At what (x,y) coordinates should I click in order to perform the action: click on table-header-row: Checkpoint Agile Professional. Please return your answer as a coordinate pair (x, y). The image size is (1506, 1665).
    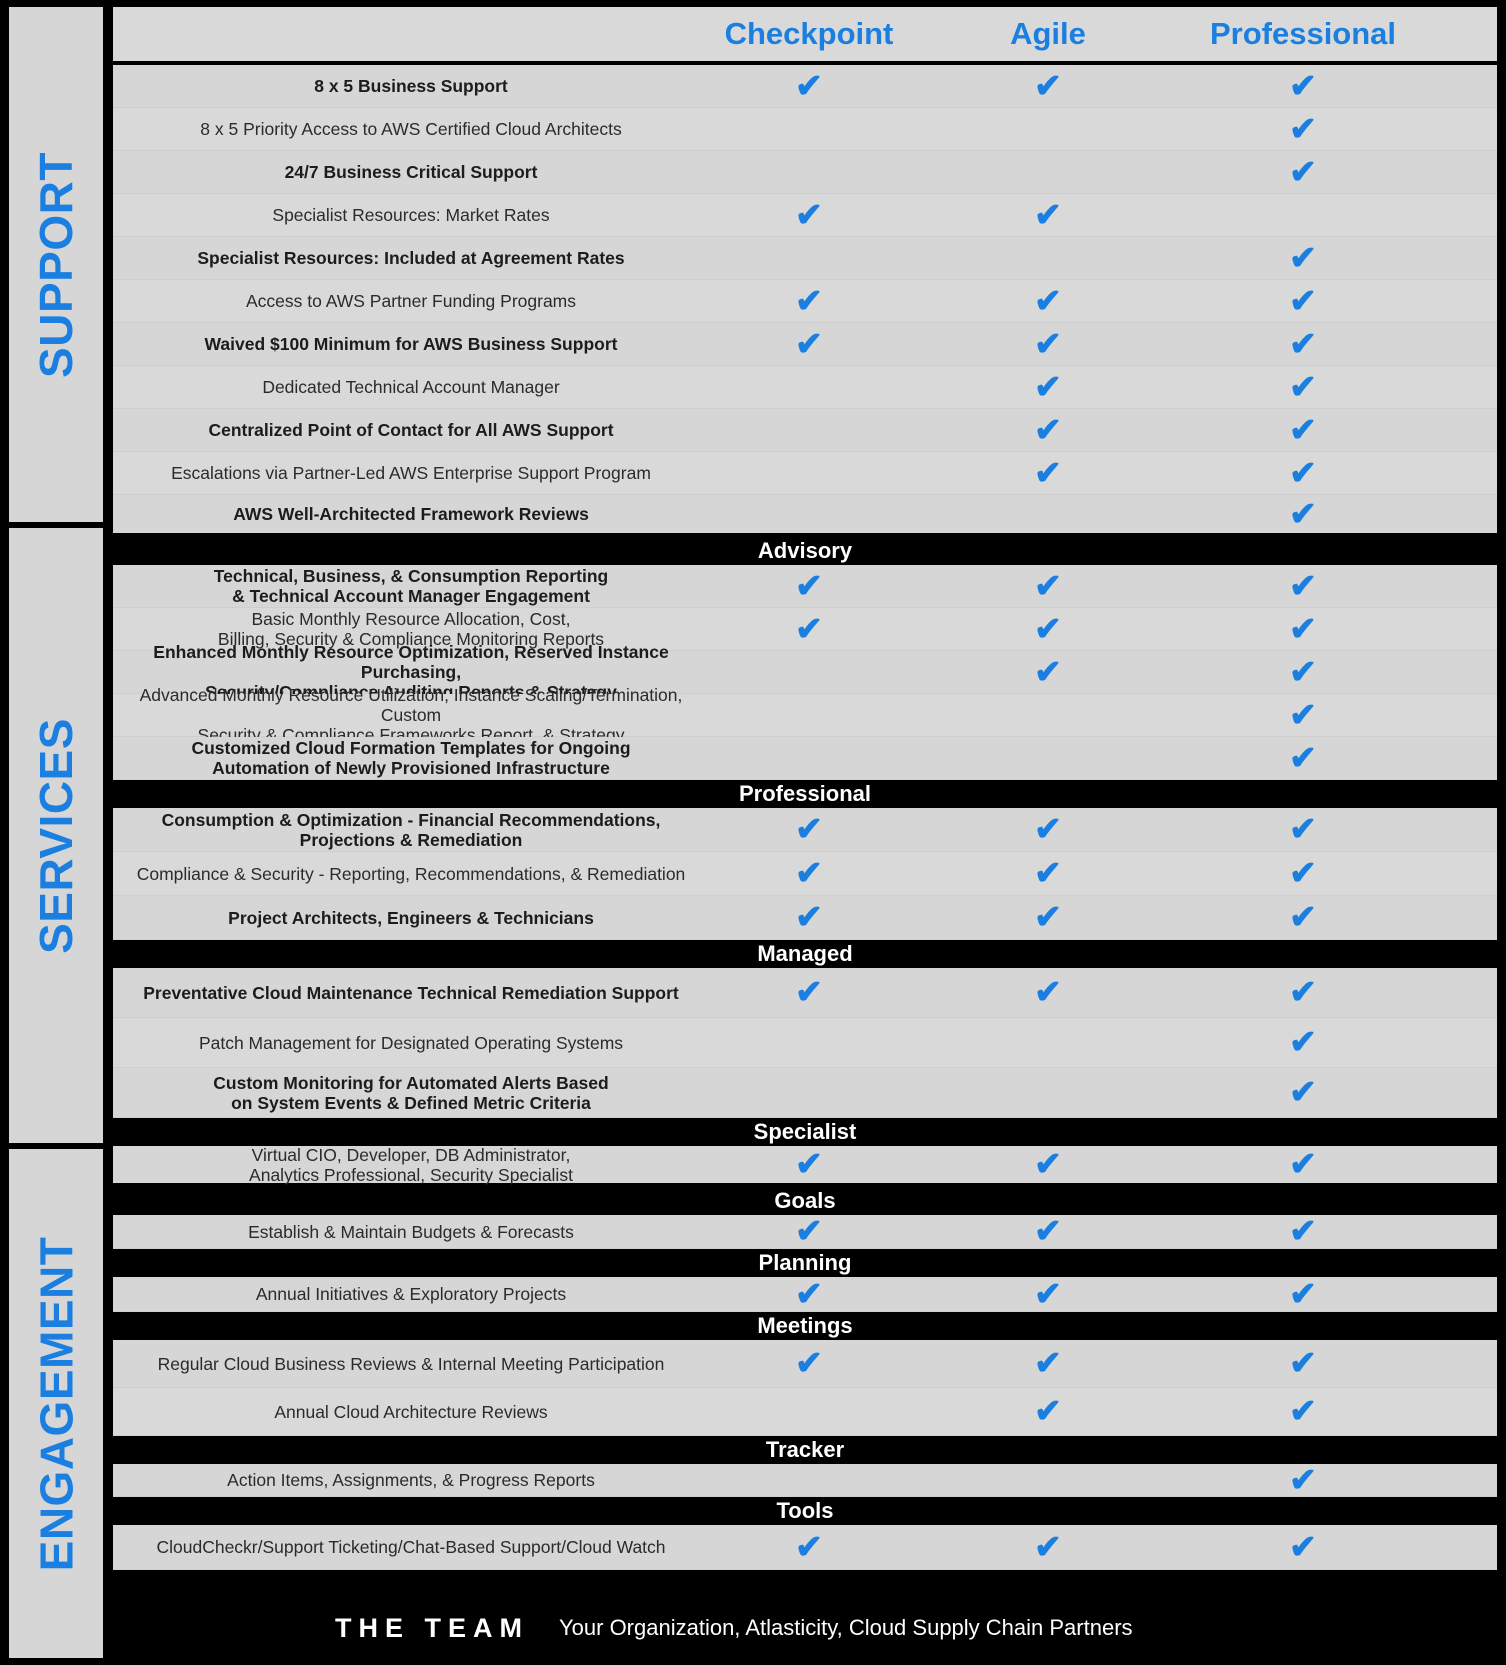
    Looking at the image, I should click on (805, 34).